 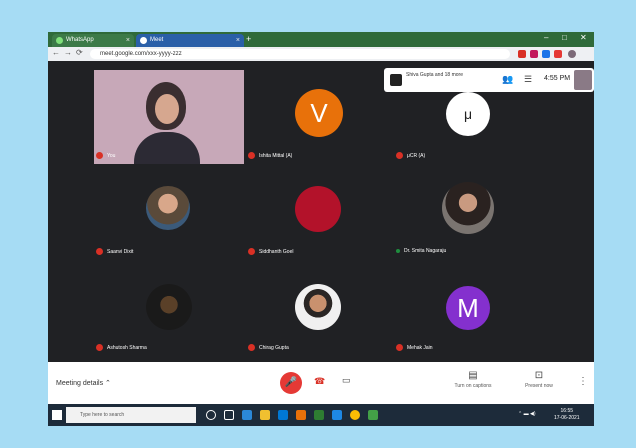 What do you see at coordinates (211, 415) in the screenshot?
I see `cortana-icon` at bounding box center [211, 415].